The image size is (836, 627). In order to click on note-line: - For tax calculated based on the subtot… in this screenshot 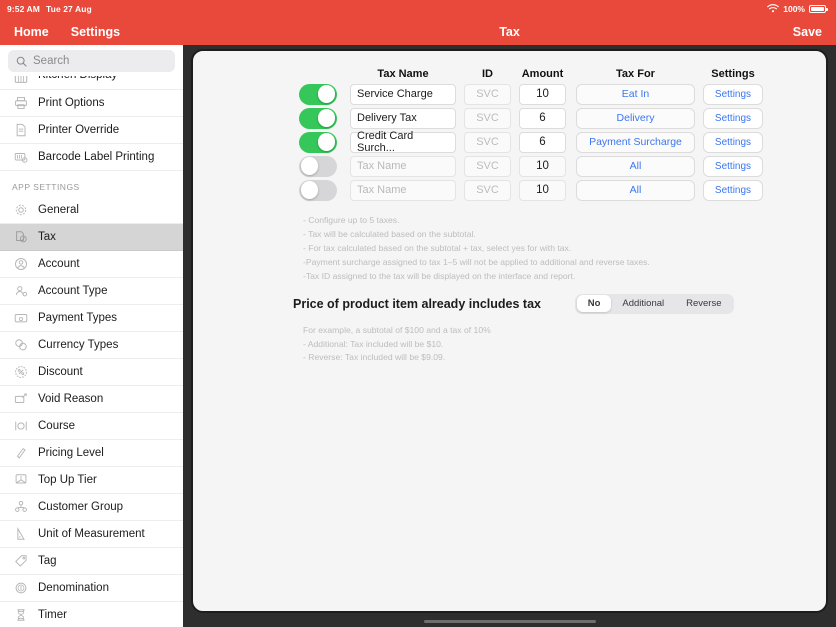, I will do `click(437, 247)`.